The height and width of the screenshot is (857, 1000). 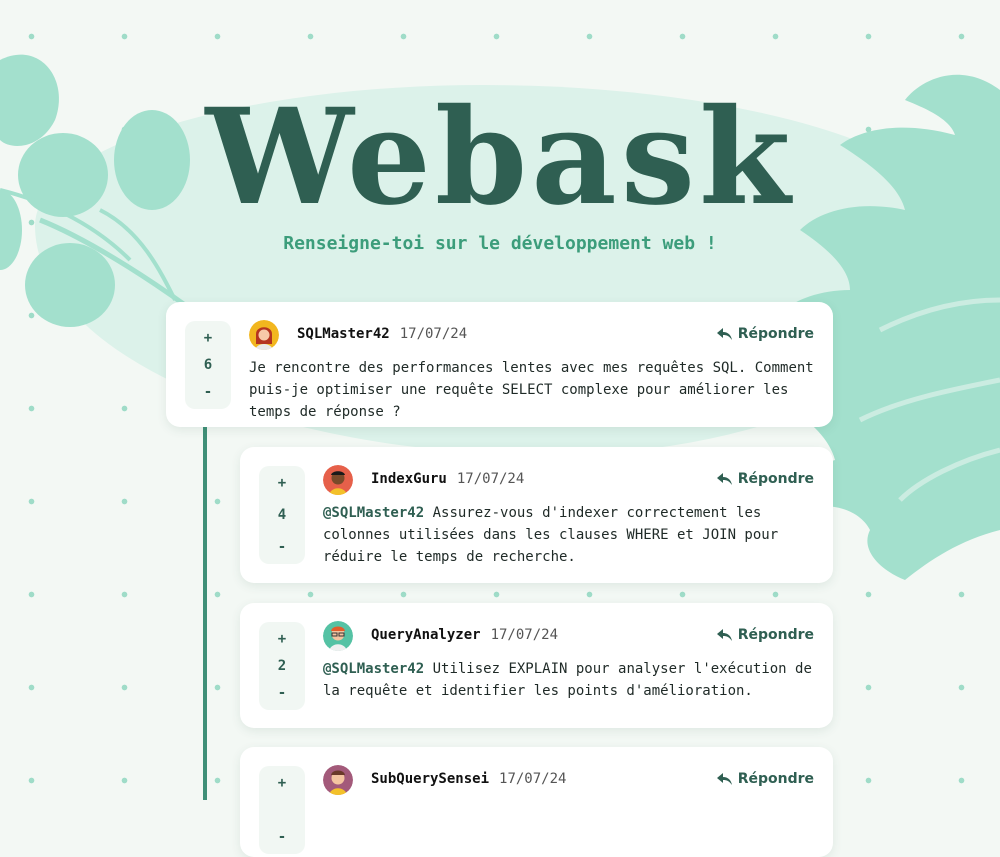 I want to click on vote-count: 2, so click(x=282, y=666).